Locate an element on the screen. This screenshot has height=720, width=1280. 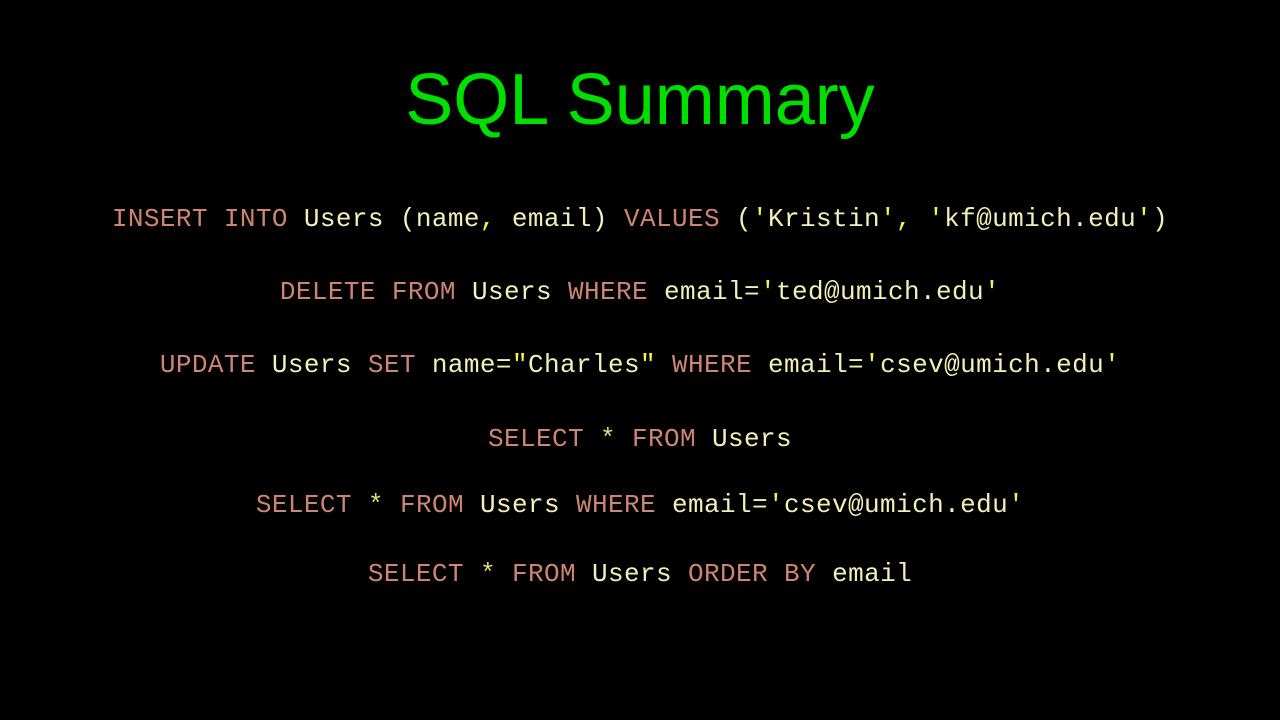
sql-token-kw: BY is located at coordinates (800, 574).